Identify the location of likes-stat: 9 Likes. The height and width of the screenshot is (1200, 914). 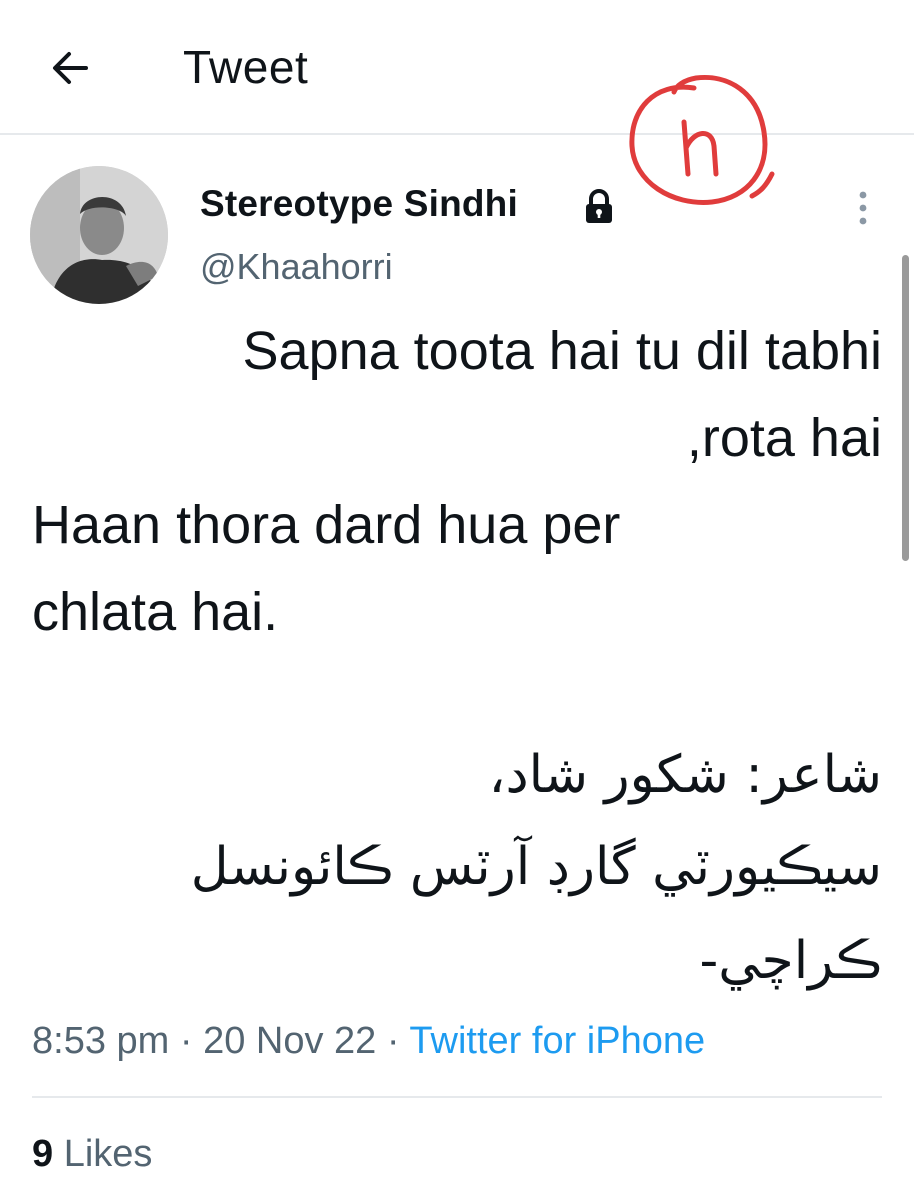
(92, 1154).